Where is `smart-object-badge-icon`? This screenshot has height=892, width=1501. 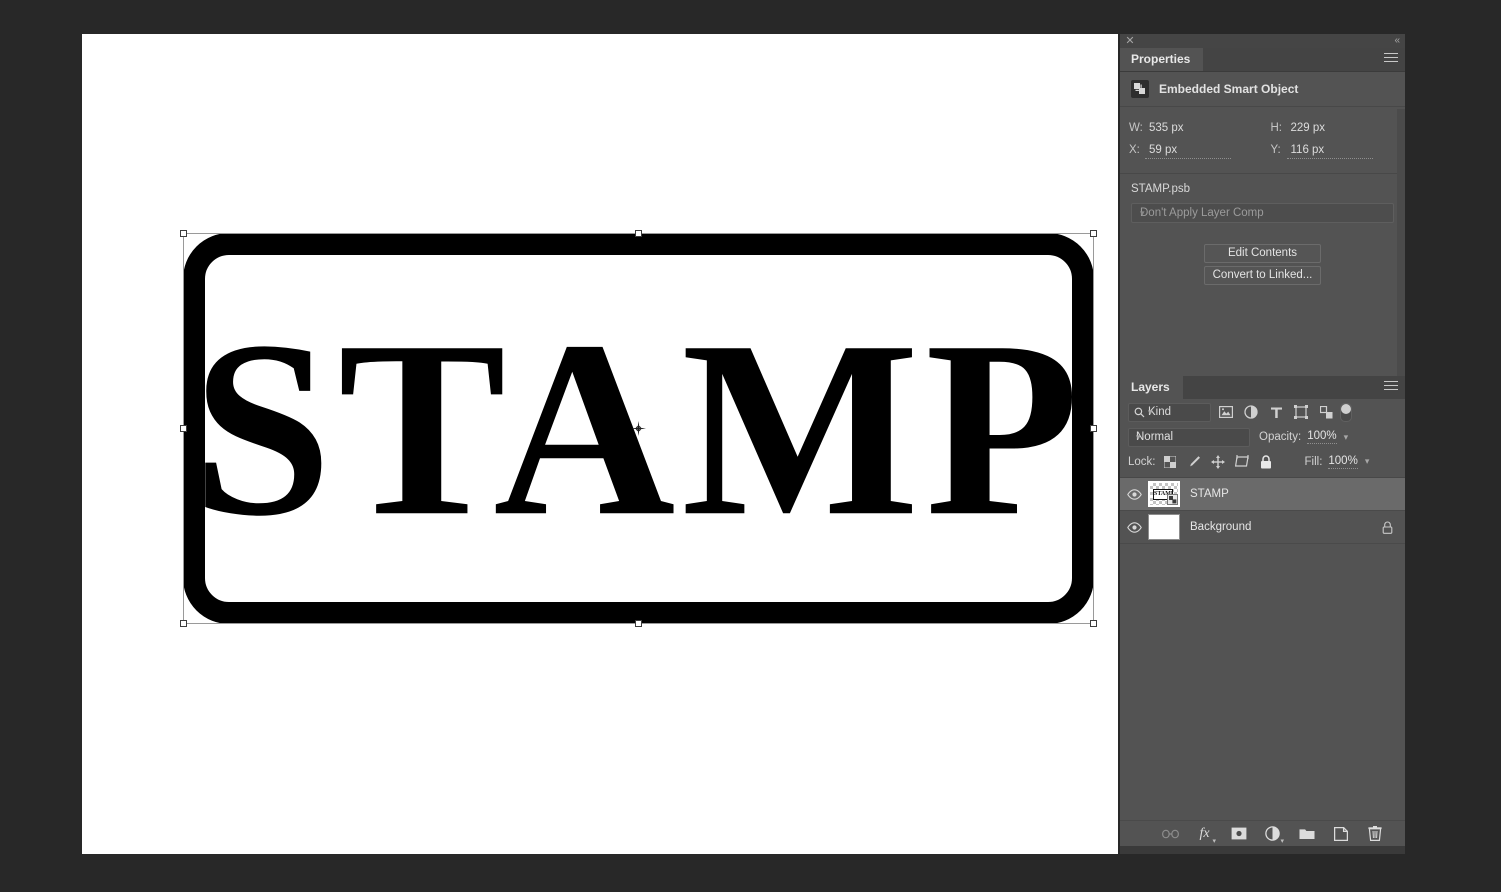
smart-object-badge-icon is located at coordinates (1172, 499).